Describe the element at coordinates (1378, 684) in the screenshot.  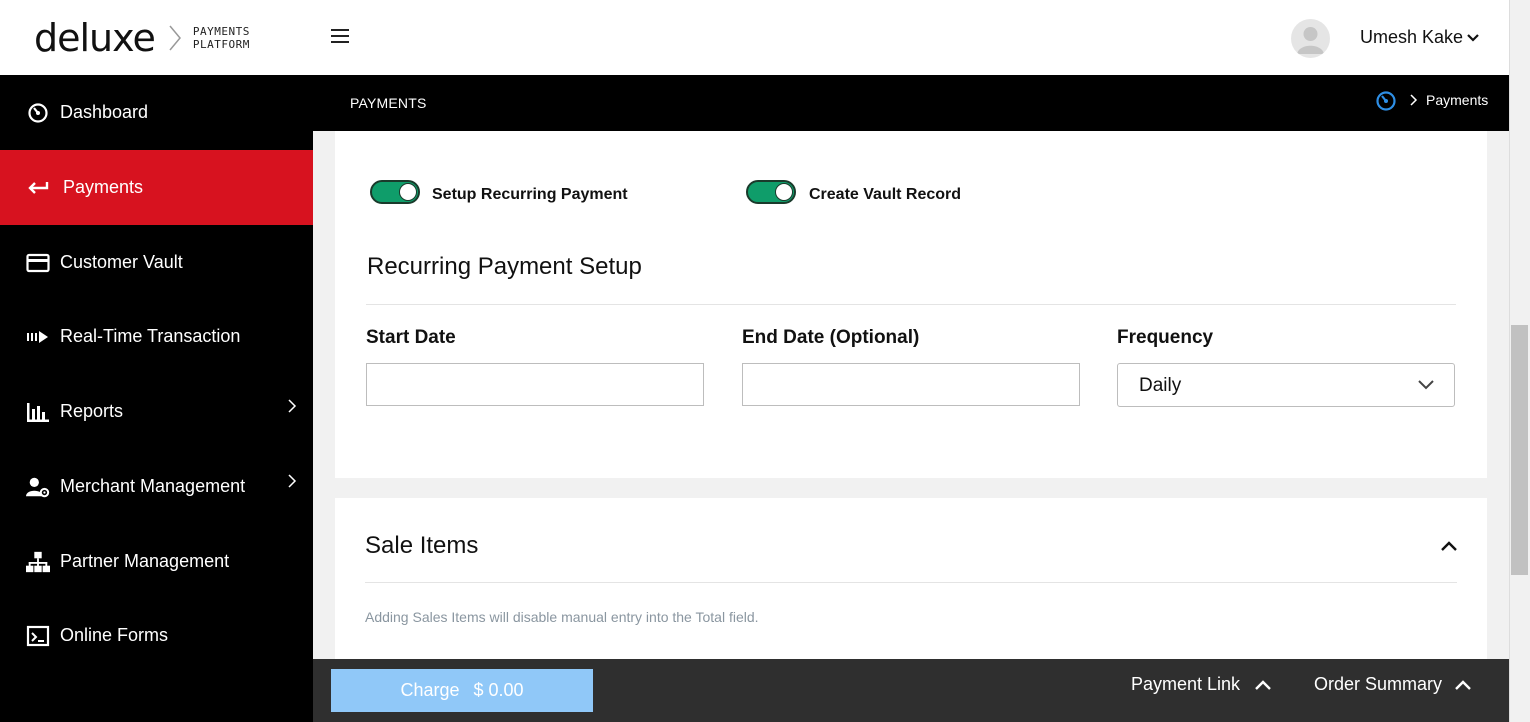
I see `order-summary-toggle: Order Summary` at that location.